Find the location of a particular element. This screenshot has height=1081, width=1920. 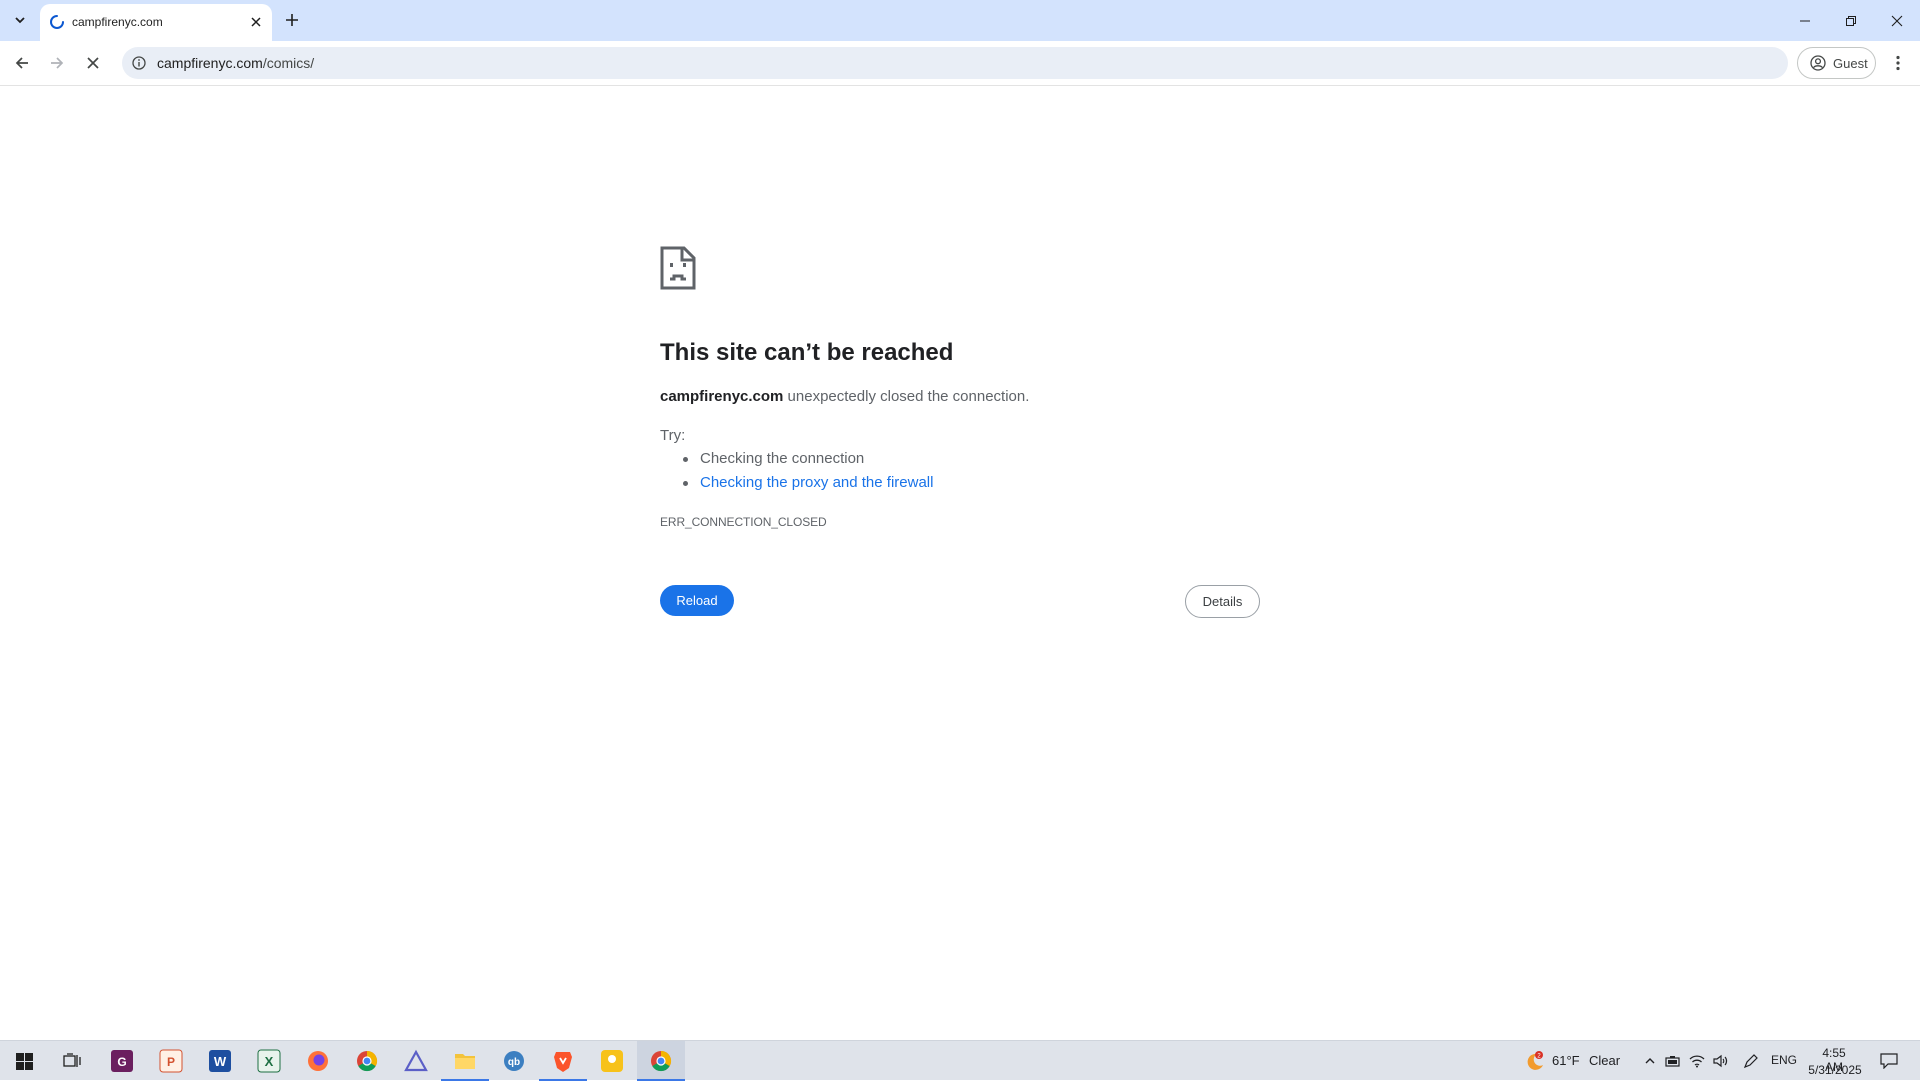

chevron-up-icon is located at coordinates (1650, 1061).